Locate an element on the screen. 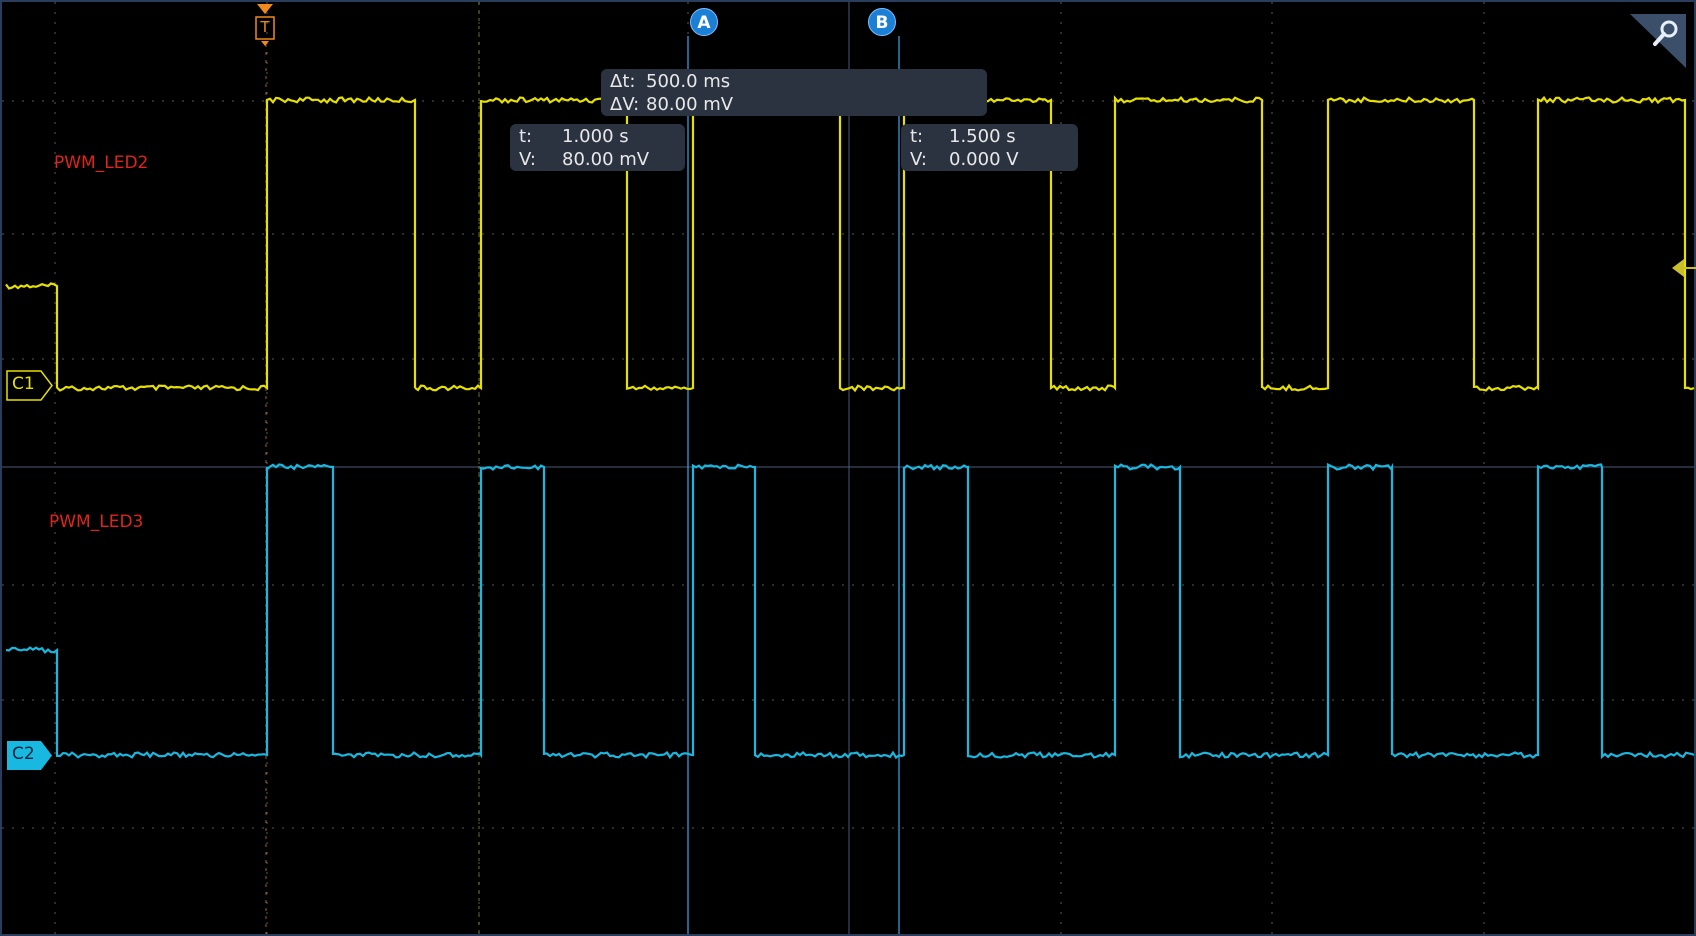 The width and height of the screenshot is (1696, 936). cursor-b-v-value: 0.000 V is located at coordinates (984, 159).